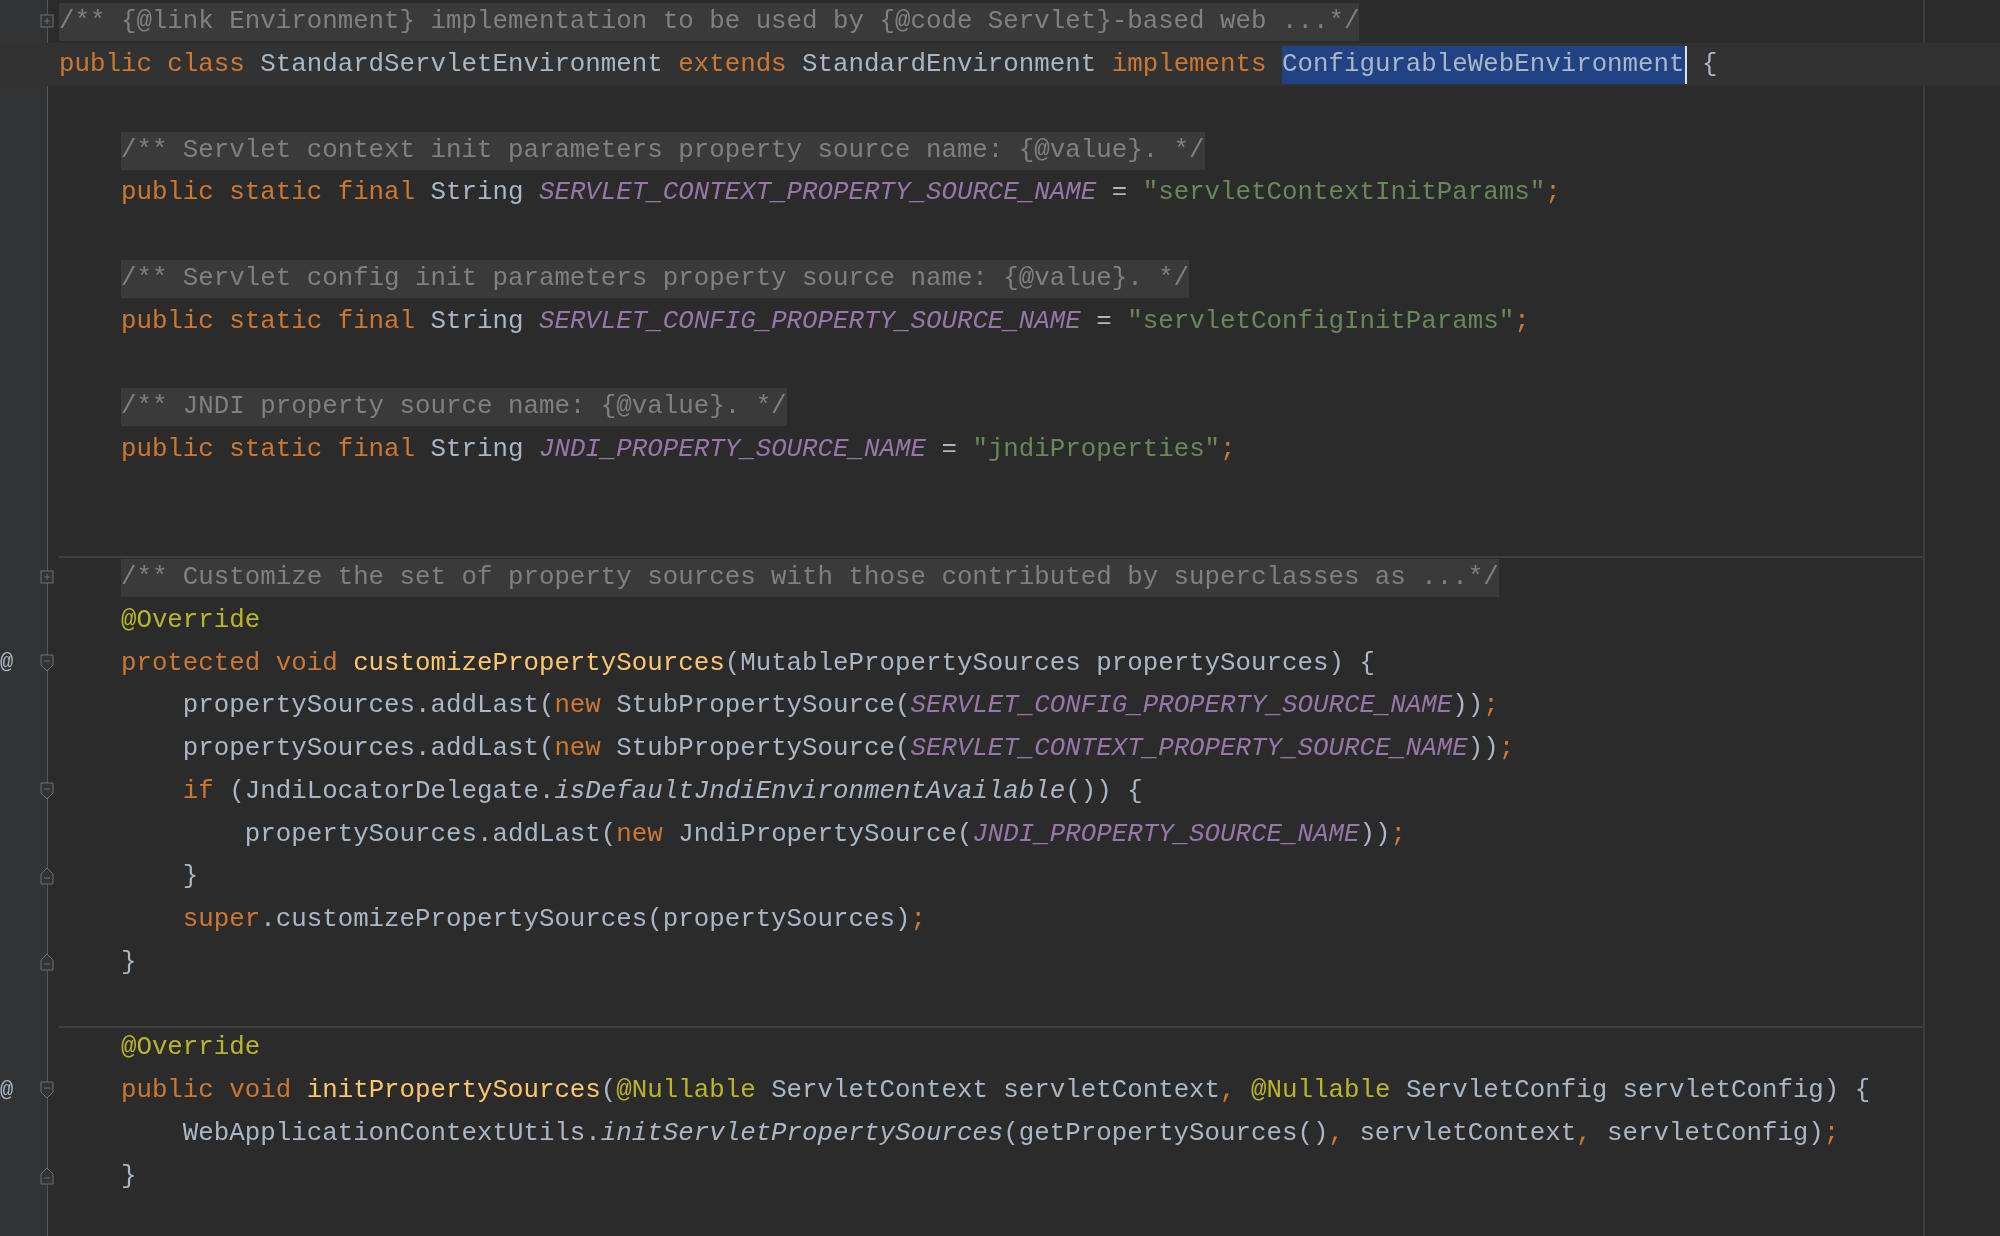 The width and height of the screenshot is (2000, 1236). Describe the element at coordinates (840, 193) in the screenshot. I see `code-line: public static final String SERVLET_CONTEXT_PROPERTY_SOURCE_NAME = "servletContextInitParams";` at that location.